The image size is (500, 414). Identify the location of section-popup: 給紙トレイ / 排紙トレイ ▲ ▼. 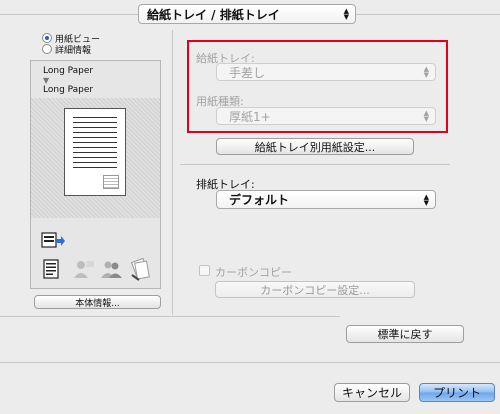
(247, 14).